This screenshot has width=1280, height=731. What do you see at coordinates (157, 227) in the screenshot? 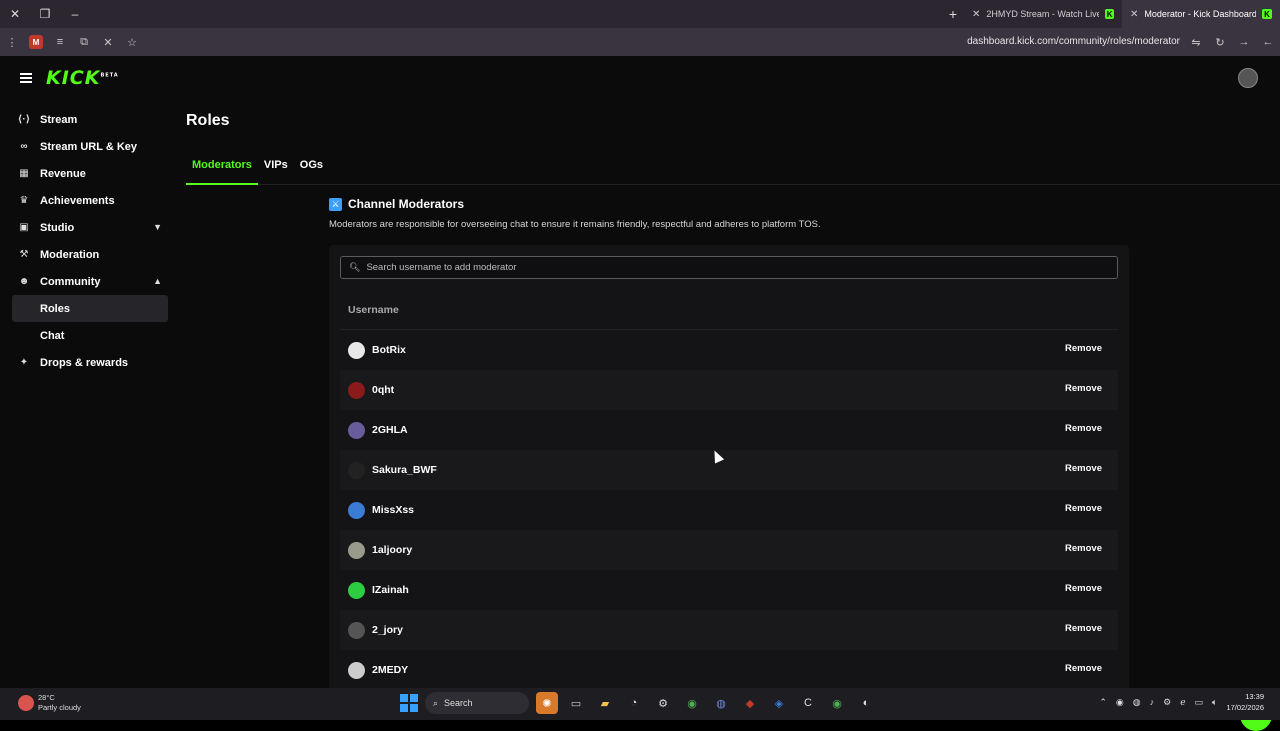
I see `chevron-down-icon: ▼` at bounding box center [157, 227].